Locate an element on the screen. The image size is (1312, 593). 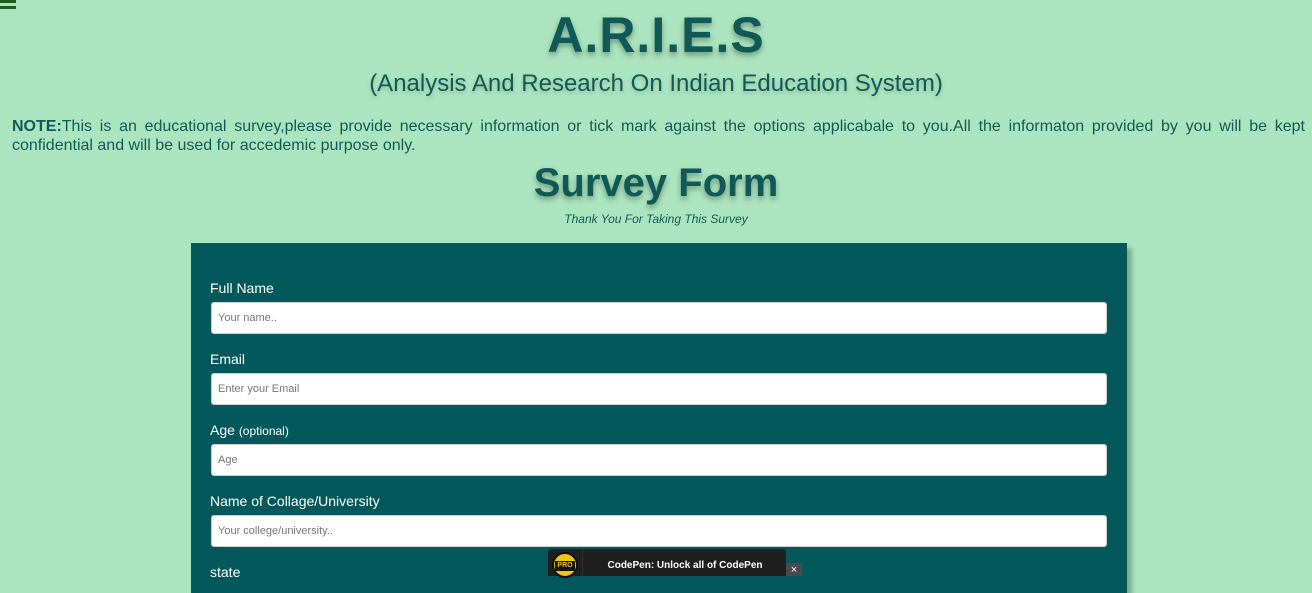
state-label: state is located at coordinates (225, 572).